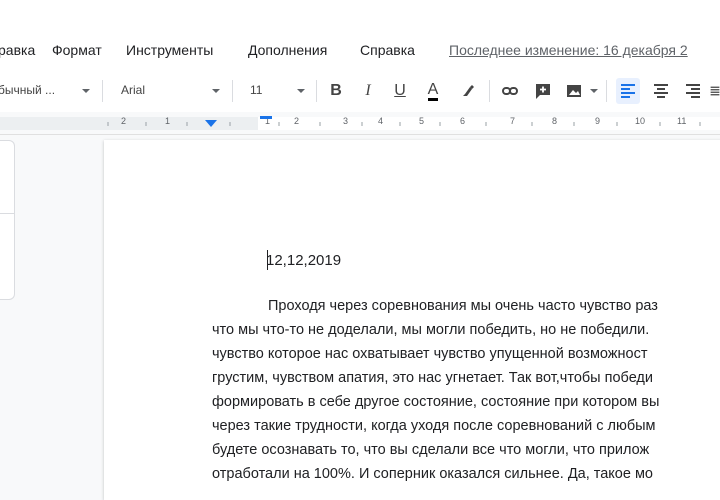  I want to click on insert-comment-button, so click(543, 91).